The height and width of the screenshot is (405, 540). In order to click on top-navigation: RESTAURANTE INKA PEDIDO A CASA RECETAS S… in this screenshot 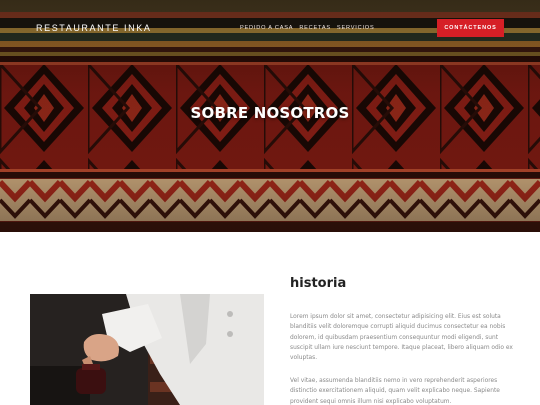, I will do `click(270, 28)`.